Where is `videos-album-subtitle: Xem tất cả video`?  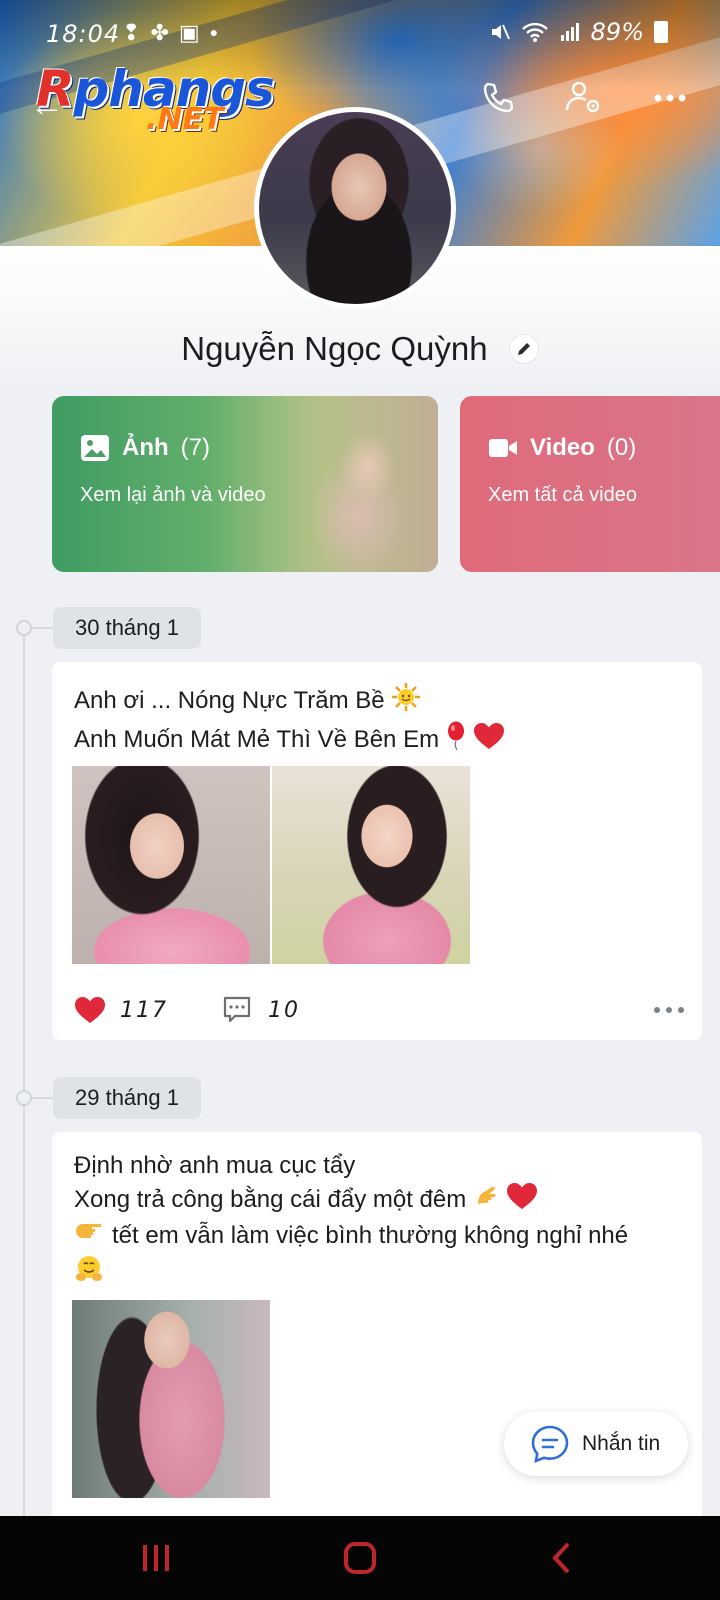
videos-album-subtitle: Xem tất cả video is located at coordinates (562, 495).